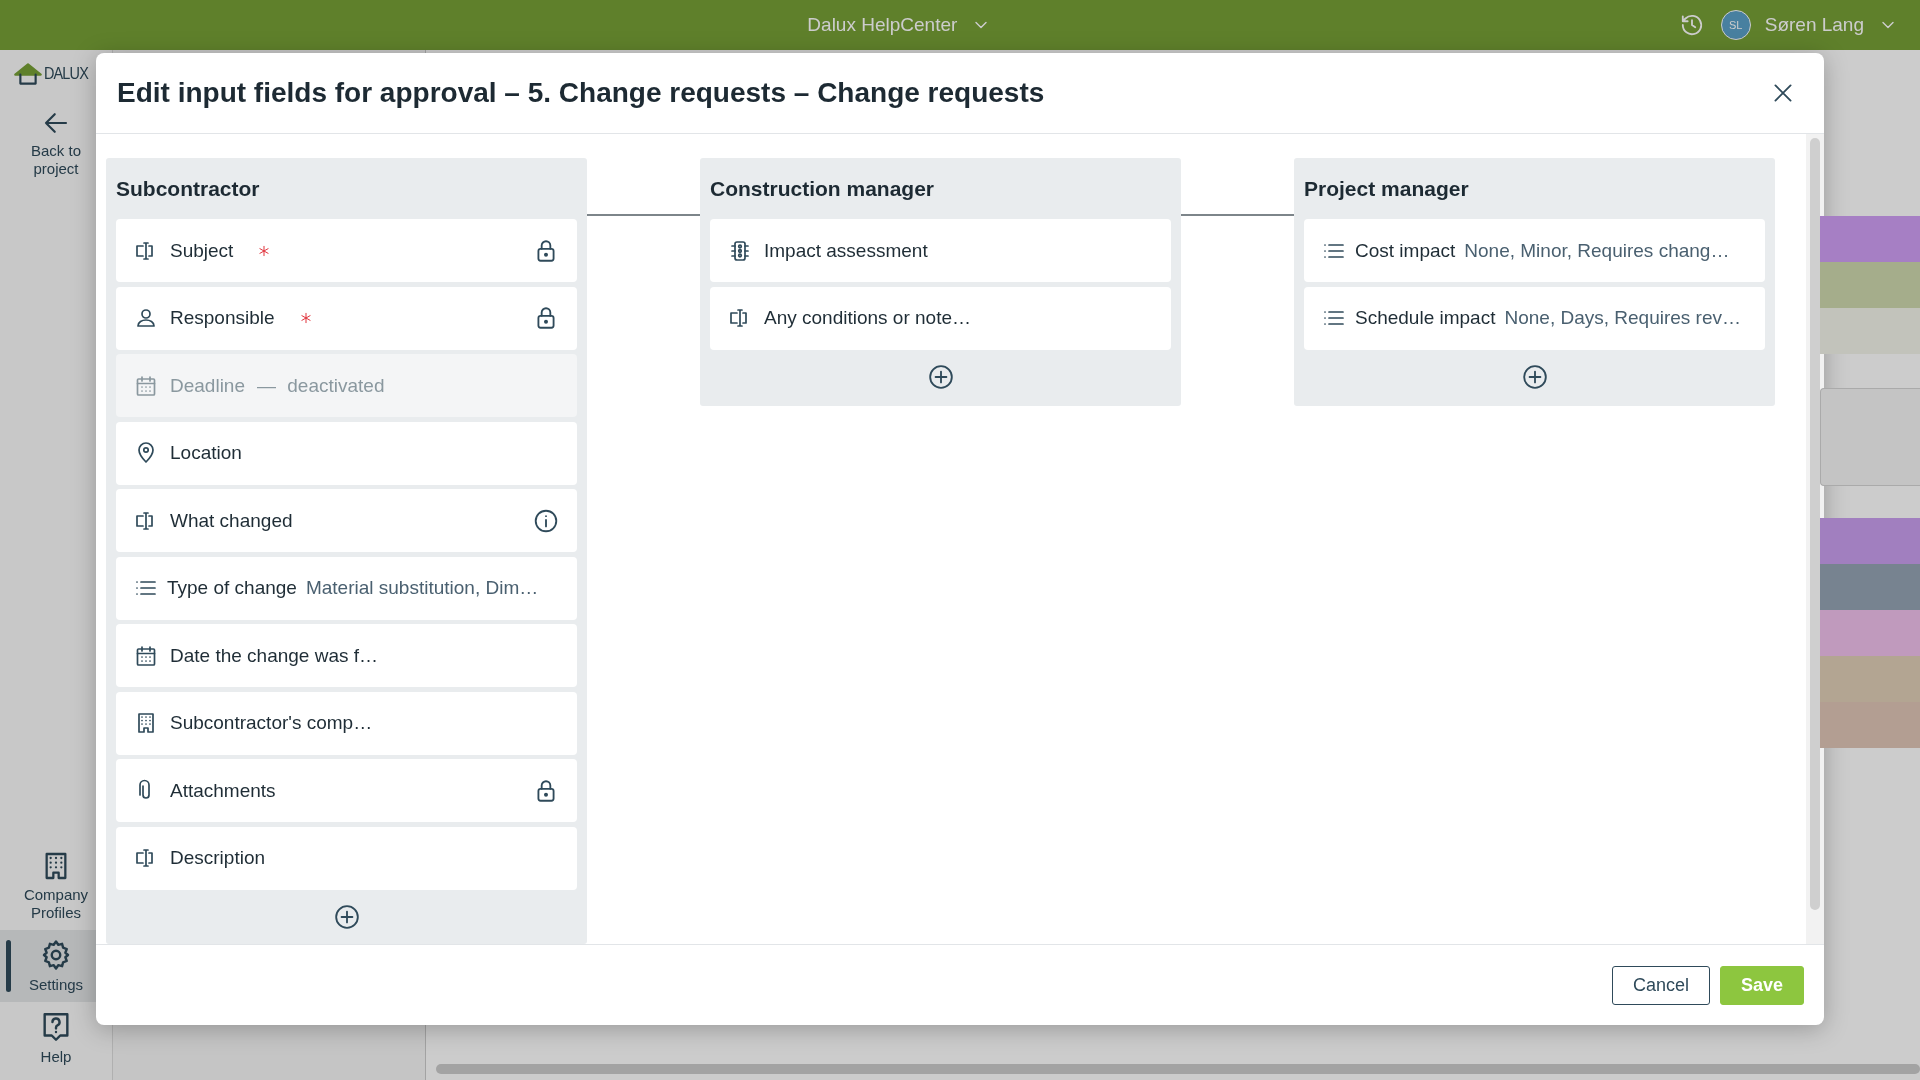 Image resolution: width=1920 pixels, height=1080 pixels. Describe the element at coordinates (218, 858) in the screenshot. I see `field-label: Description` at that location.